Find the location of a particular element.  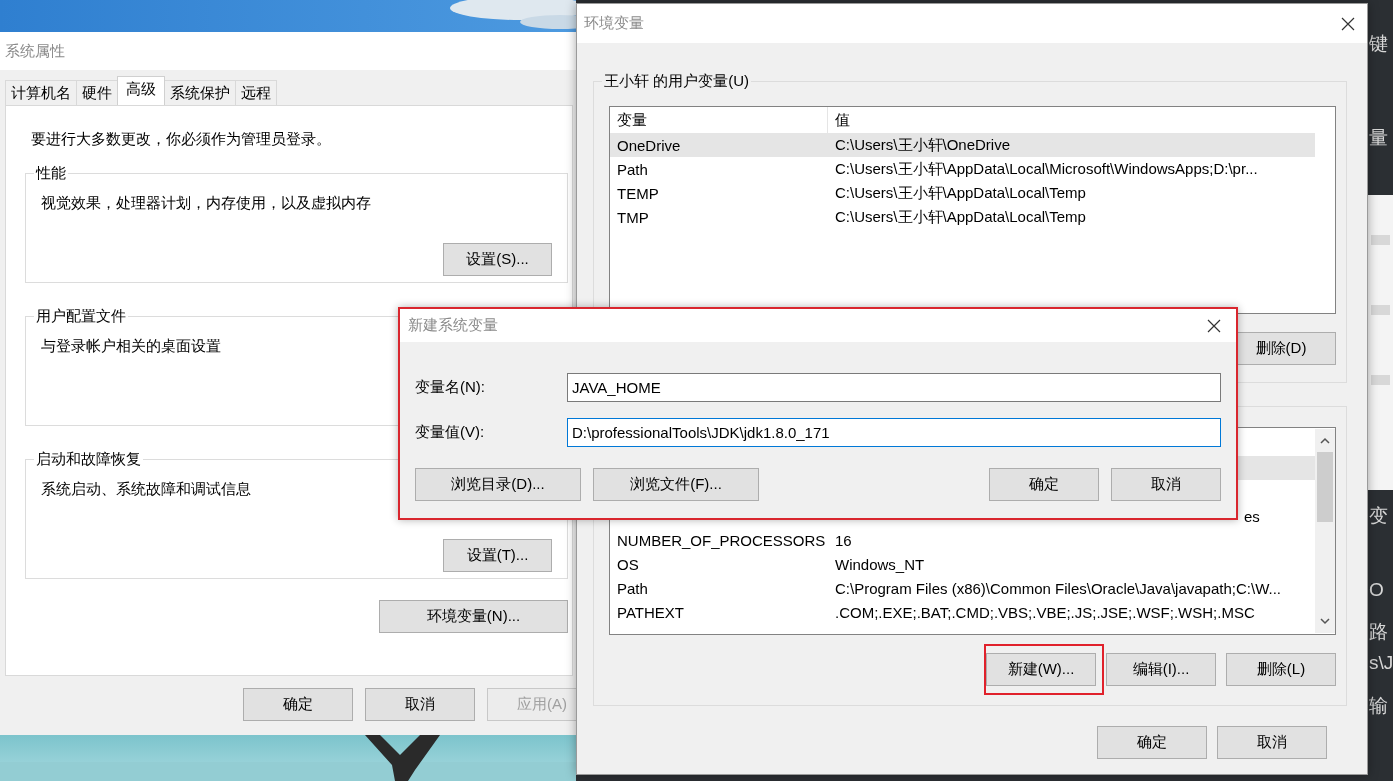

tab: 计算机名 is located at coordinates (41, 92).